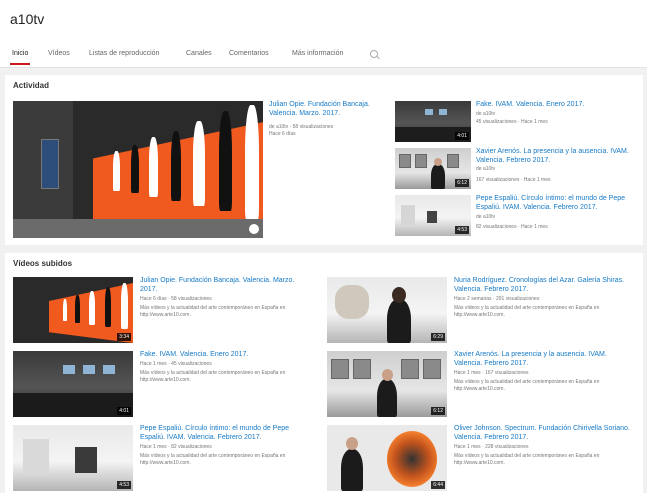  Describe the element at coordinates (497, 299) in the screenshot. I see `upload-meta-2: Hace 2 semanas · 291 visualizaciones` at that location.